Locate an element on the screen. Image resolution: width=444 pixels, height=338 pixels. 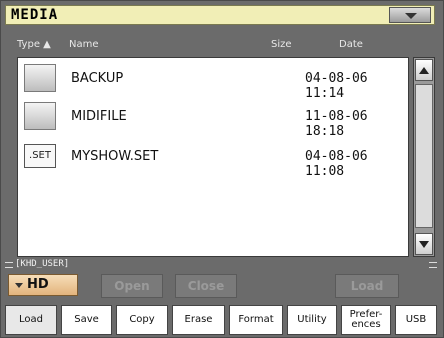
arrow-down-icon is located at coordinates (424, 244).